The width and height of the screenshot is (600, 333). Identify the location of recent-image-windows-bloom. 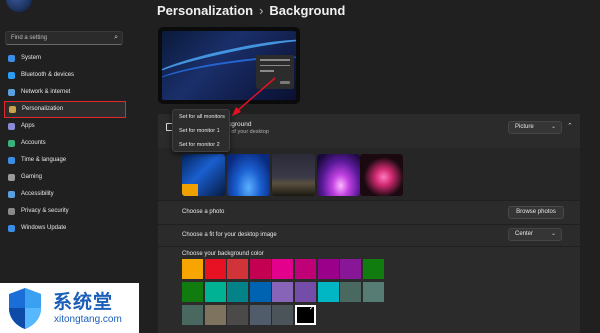
(248, 175).